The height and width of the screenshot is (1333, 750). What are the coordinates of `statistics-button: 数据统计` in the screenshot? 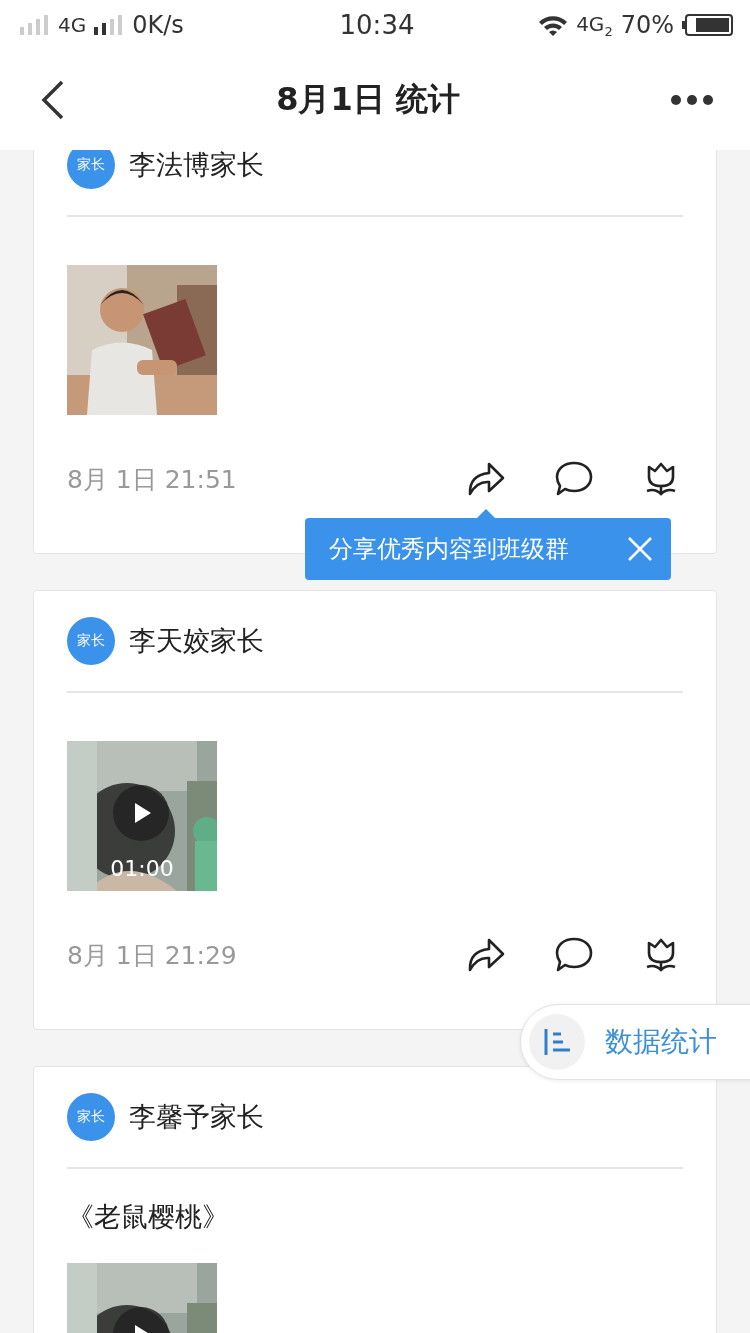 It's located at (635, 1042).